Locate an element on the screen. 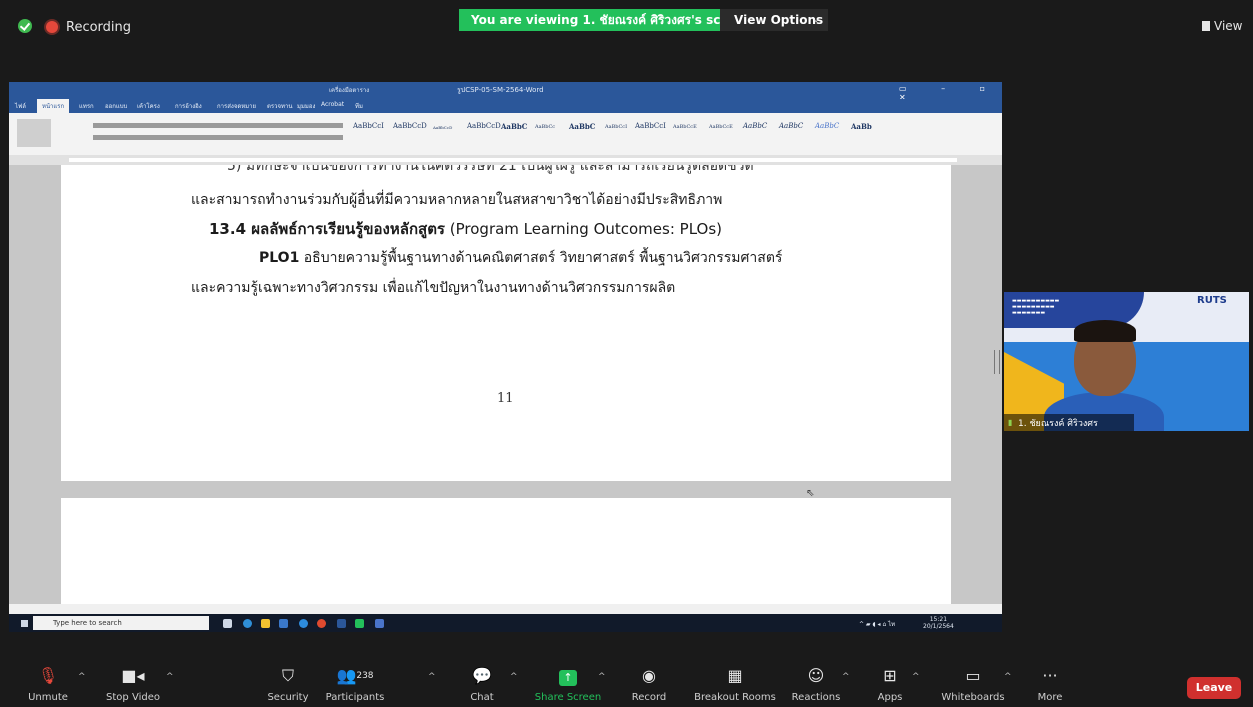 The image size is (1253, 707). style-14: AaBbC is located at coordinates (827, 126).